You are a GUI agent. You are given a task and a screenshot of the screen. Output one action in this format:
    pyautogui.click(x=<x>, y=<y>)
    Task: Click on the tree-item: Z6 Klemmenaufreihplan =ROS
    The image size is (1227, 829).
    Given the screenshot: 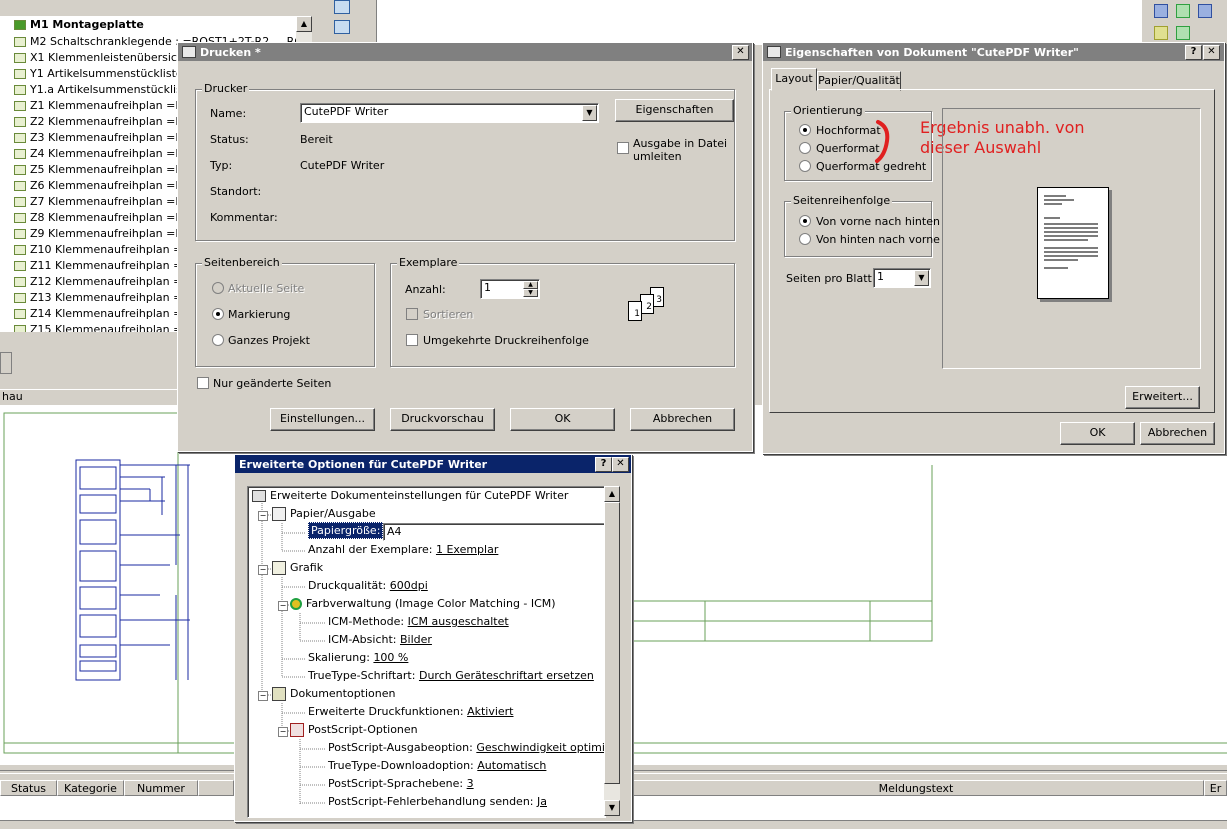 What is the action you would take?
    pyautogui.click(x=106, y=186)
    